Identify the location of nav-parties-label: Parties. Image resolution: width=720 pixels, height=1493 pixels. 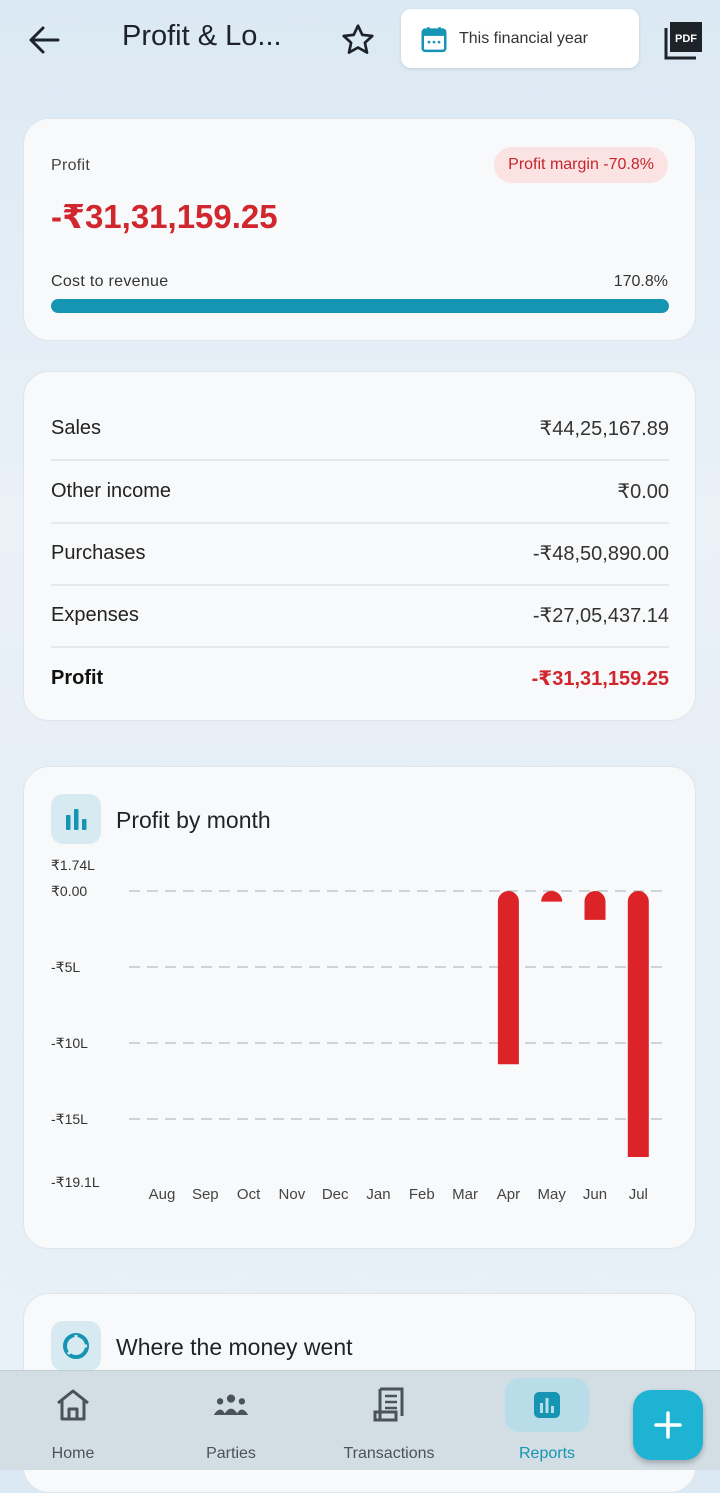
(231, 1453).